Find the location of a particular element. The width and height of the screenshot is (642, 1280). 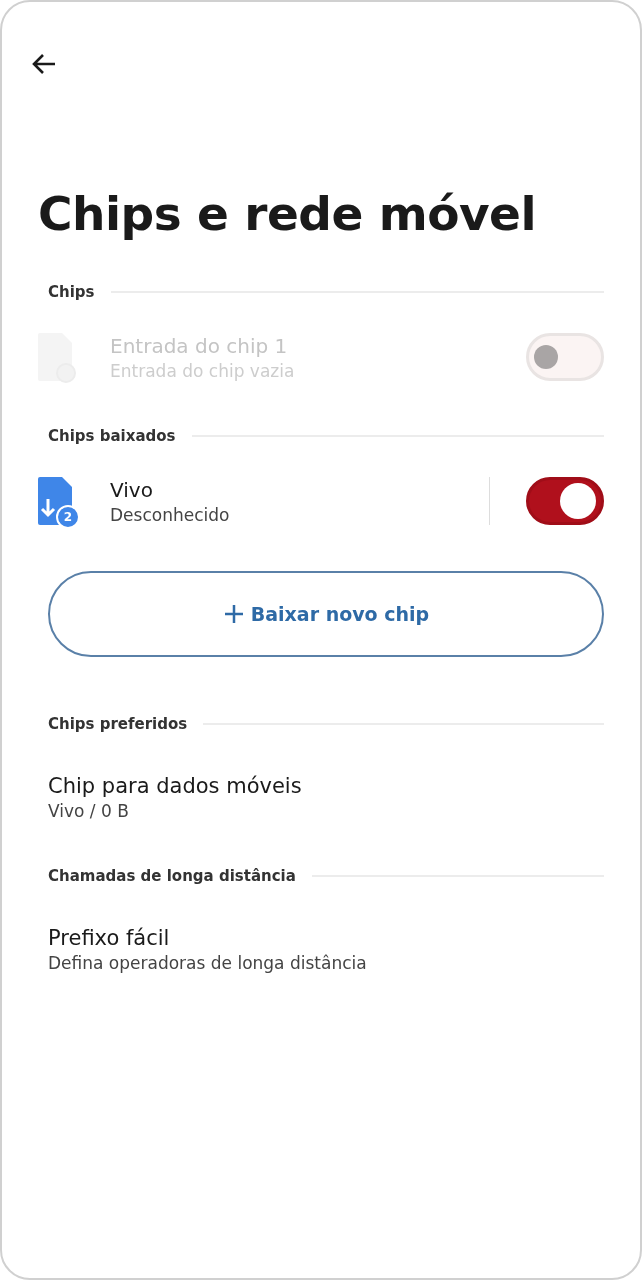

setting-title: Prefixo fácil is located at coordinates (326, 937).